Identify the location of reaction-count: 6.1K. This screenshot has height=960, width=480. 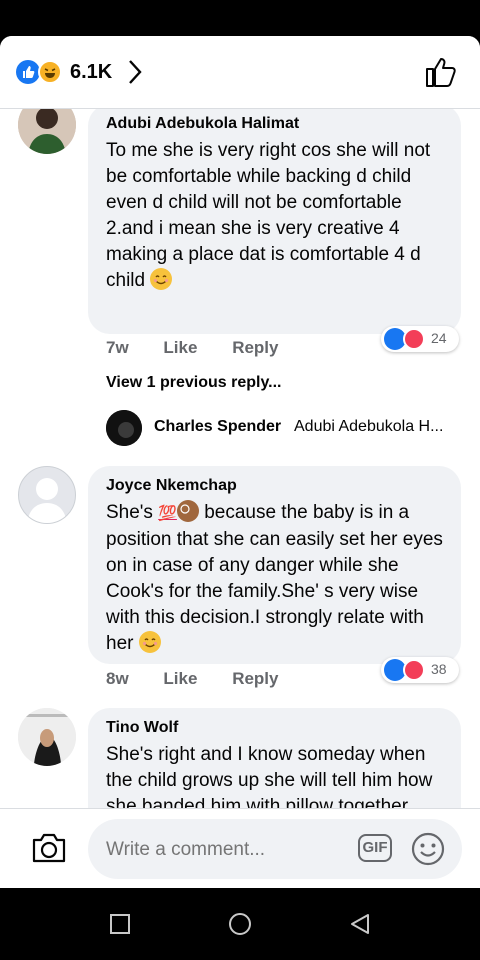
(91, 72).